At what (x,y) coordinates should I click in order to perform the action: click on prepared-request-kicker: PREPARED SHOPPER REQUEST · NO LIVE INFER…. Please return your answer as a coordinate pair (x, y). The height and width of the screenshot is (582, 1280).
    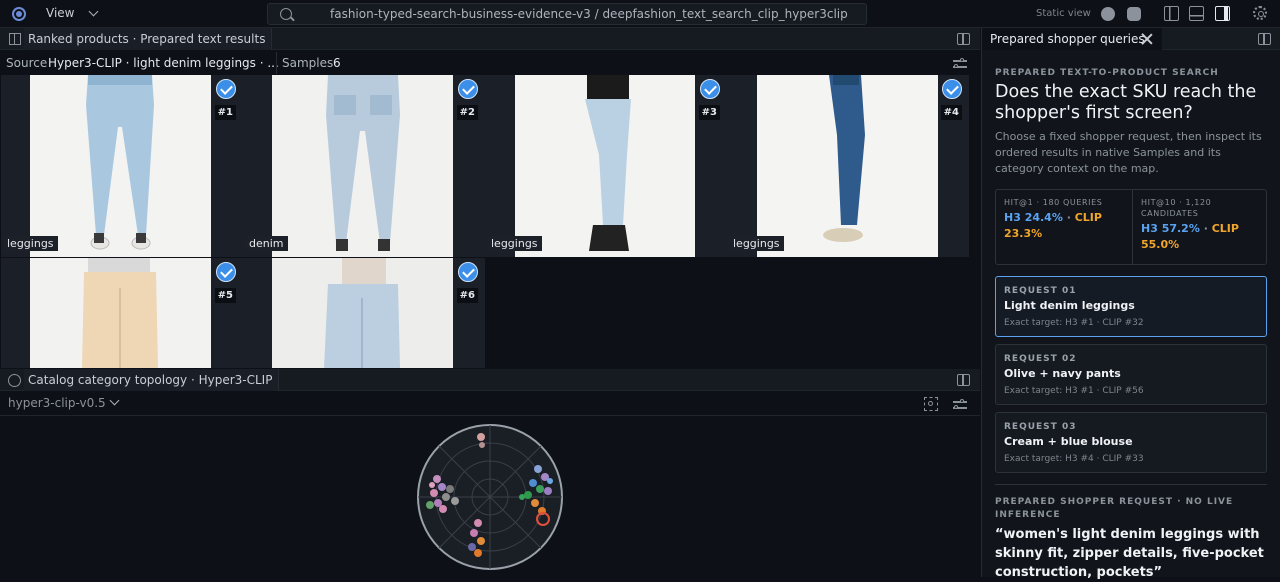
    Looking at the image, I should click on (1114, 508).